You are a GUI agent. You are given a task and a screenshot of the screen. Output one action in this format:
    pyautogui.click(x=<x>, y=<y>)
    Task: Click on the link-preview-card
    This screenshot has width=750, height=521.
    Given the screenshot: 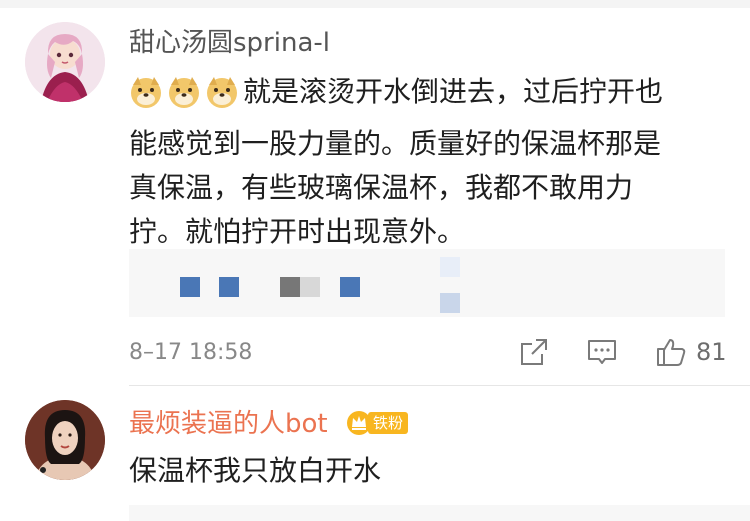 What is the action you would take?
    pyautogui.click(x=427, y=283)
    